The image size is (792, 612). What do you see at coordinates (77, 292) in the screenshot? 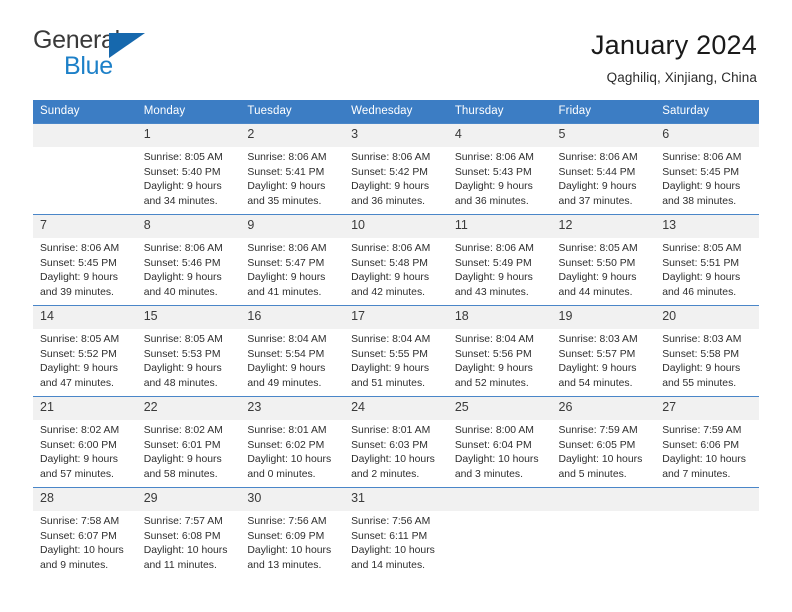
I see `daylight-text-line2: and 39 minutes.` at bounding box center [77, 292].